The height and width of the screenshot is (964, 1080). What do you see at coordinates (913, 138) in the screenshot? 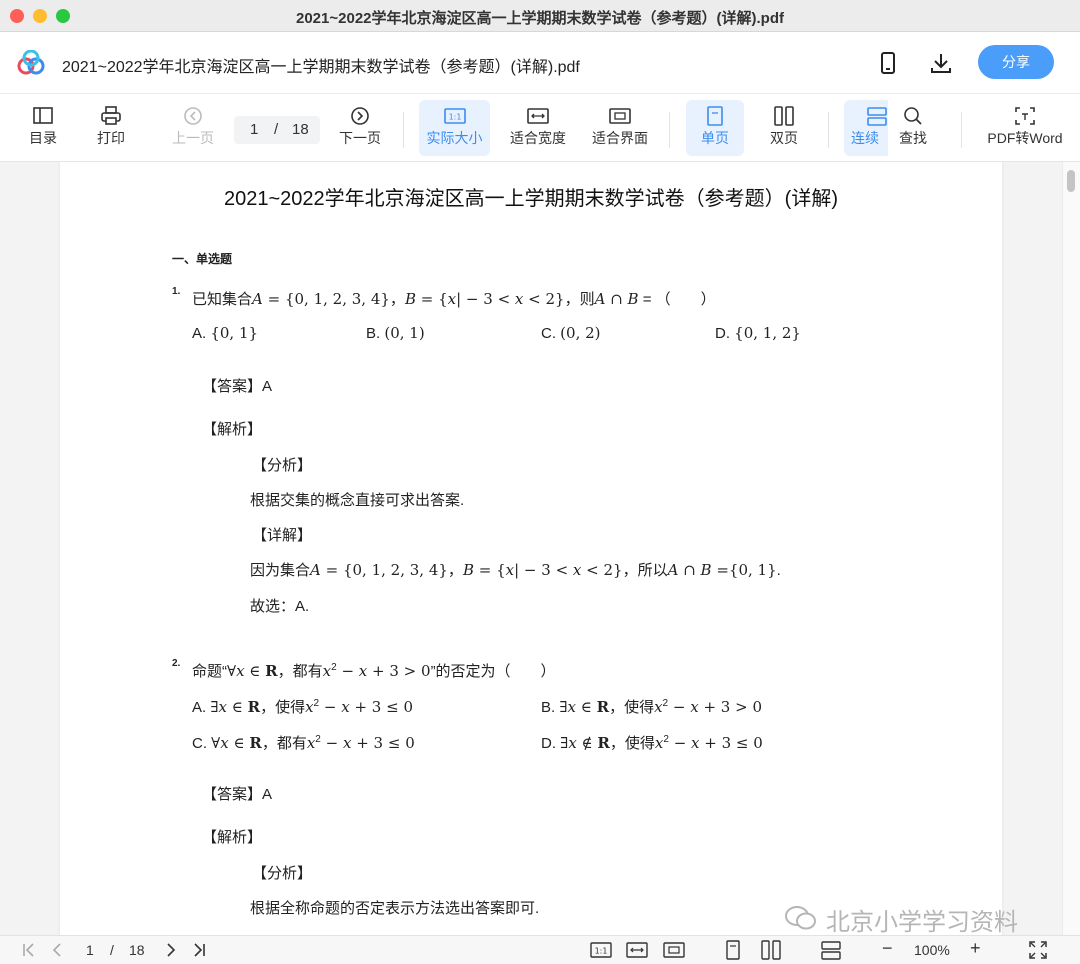
I see `find-label: 查找` at bounding box center [913, 138].